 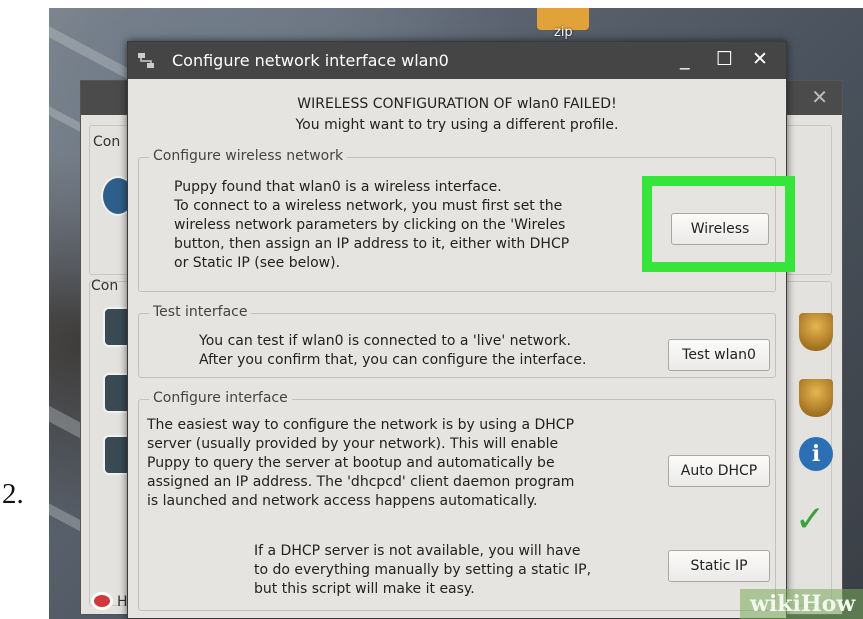 I want to click on wikihow-watermark: wikiHow, so click(x=801, y=604).